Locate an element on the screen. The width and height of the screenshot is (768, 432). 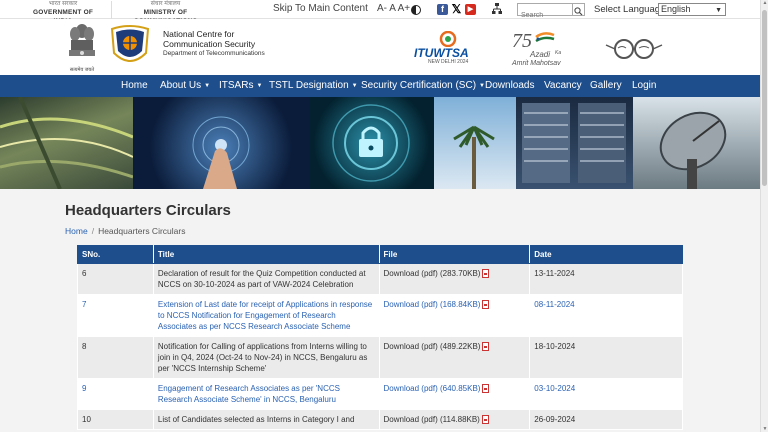
language-label: Select Language: is located at coordinates (631, 9).